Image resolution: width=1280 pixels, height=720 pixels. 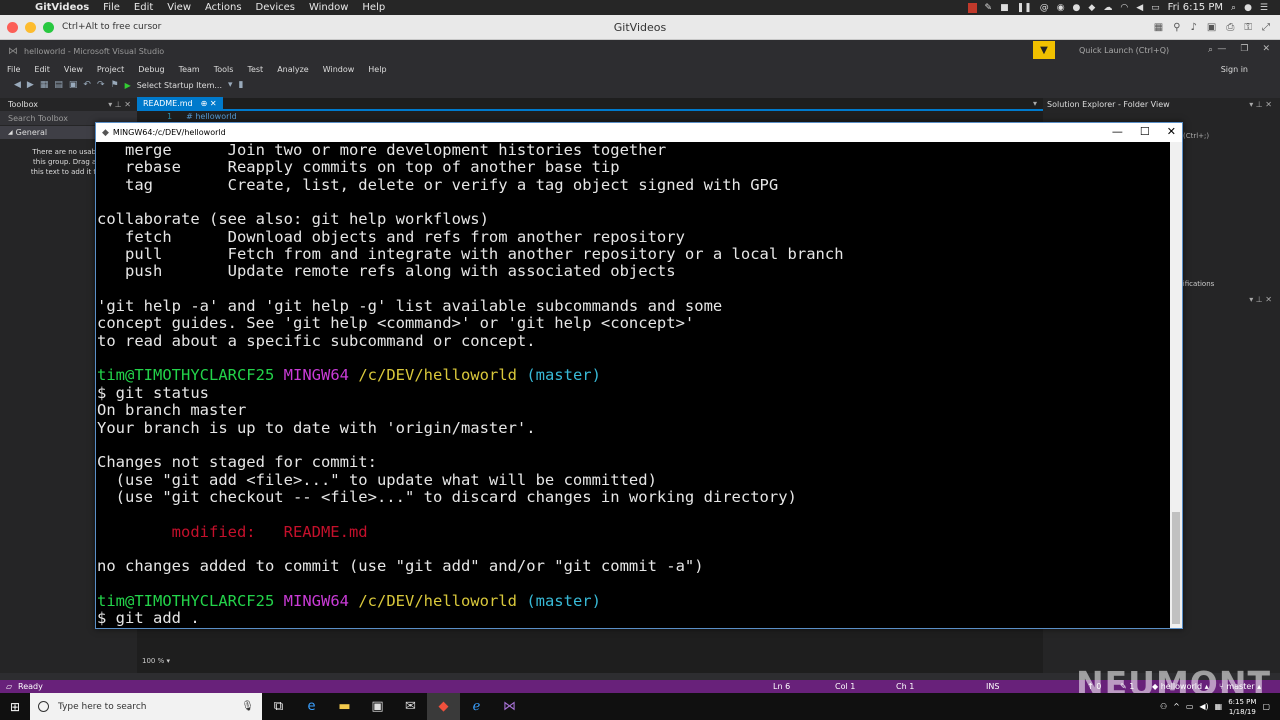 What do you see at coordinates (1176, 27) in the screenshot?
I see `usb-icon: ⚲` at bounding box center [1176, 27].